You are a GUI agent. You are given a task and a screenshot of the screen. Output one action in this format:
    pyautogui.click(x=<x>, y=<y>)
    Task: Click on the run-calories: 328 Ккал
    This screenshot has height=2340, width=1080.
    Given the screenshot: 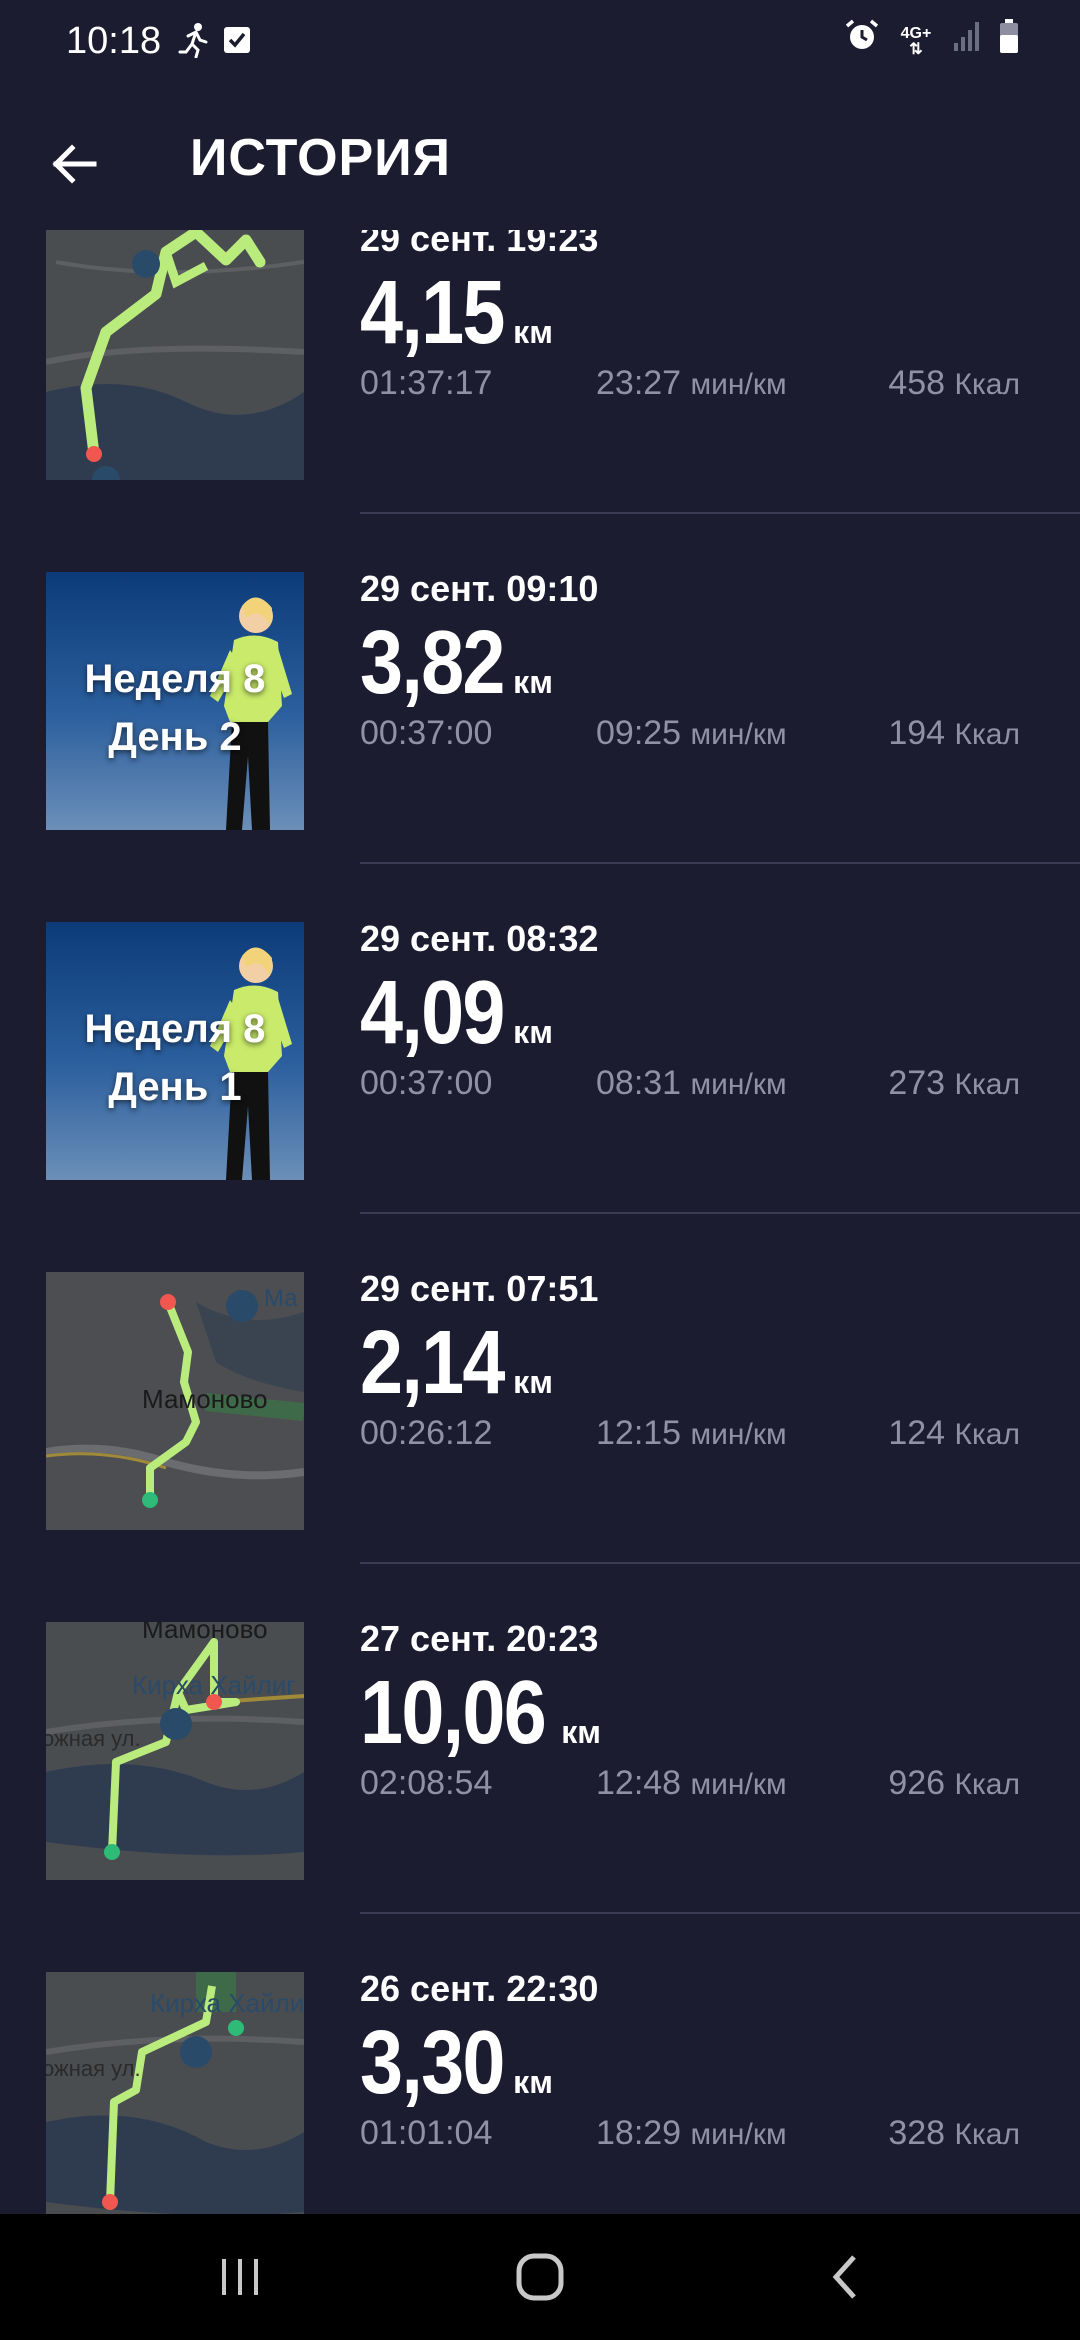 What is the action you would take?
    pyautogui.click(x=954, y=2133)
    